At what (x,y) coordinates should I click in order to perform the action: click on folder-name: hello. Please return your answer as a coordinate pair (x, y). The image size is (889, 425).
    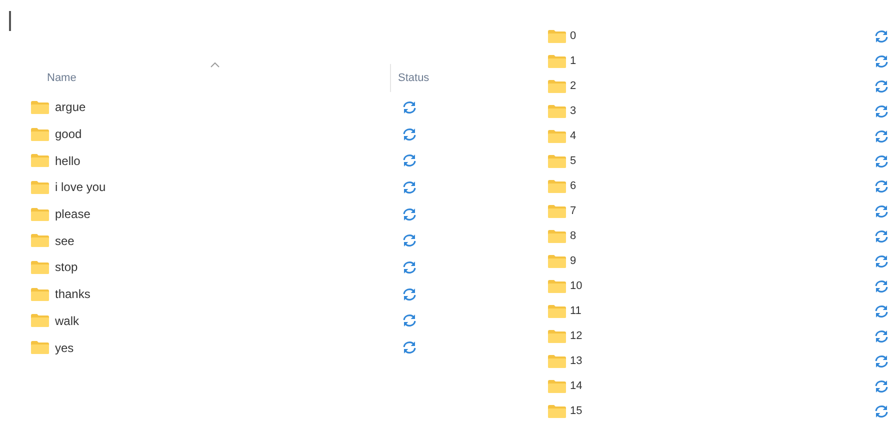
    Looking at the image, I should click on (67, 161).